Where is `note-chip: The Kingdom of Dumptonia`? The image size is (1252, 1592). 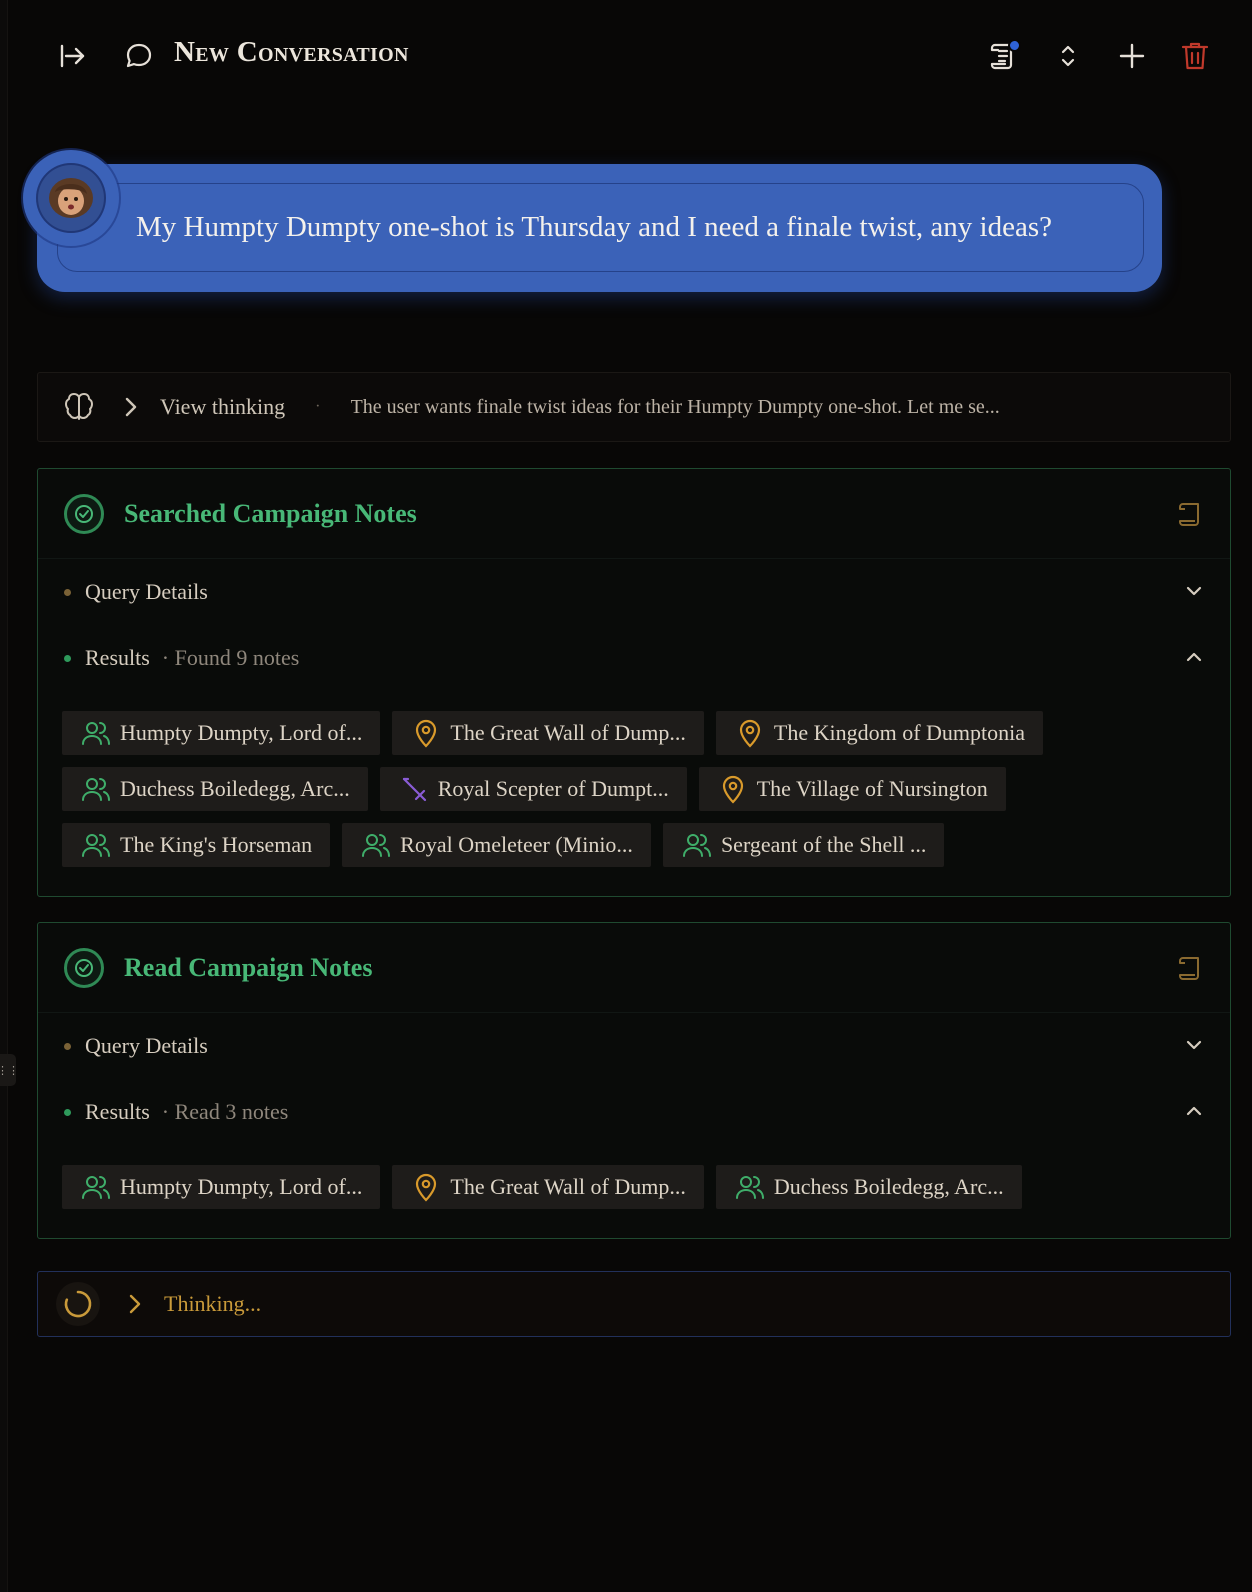 note-chip: The Kingdom of Dumptonia is located at coordinates (879, 733).